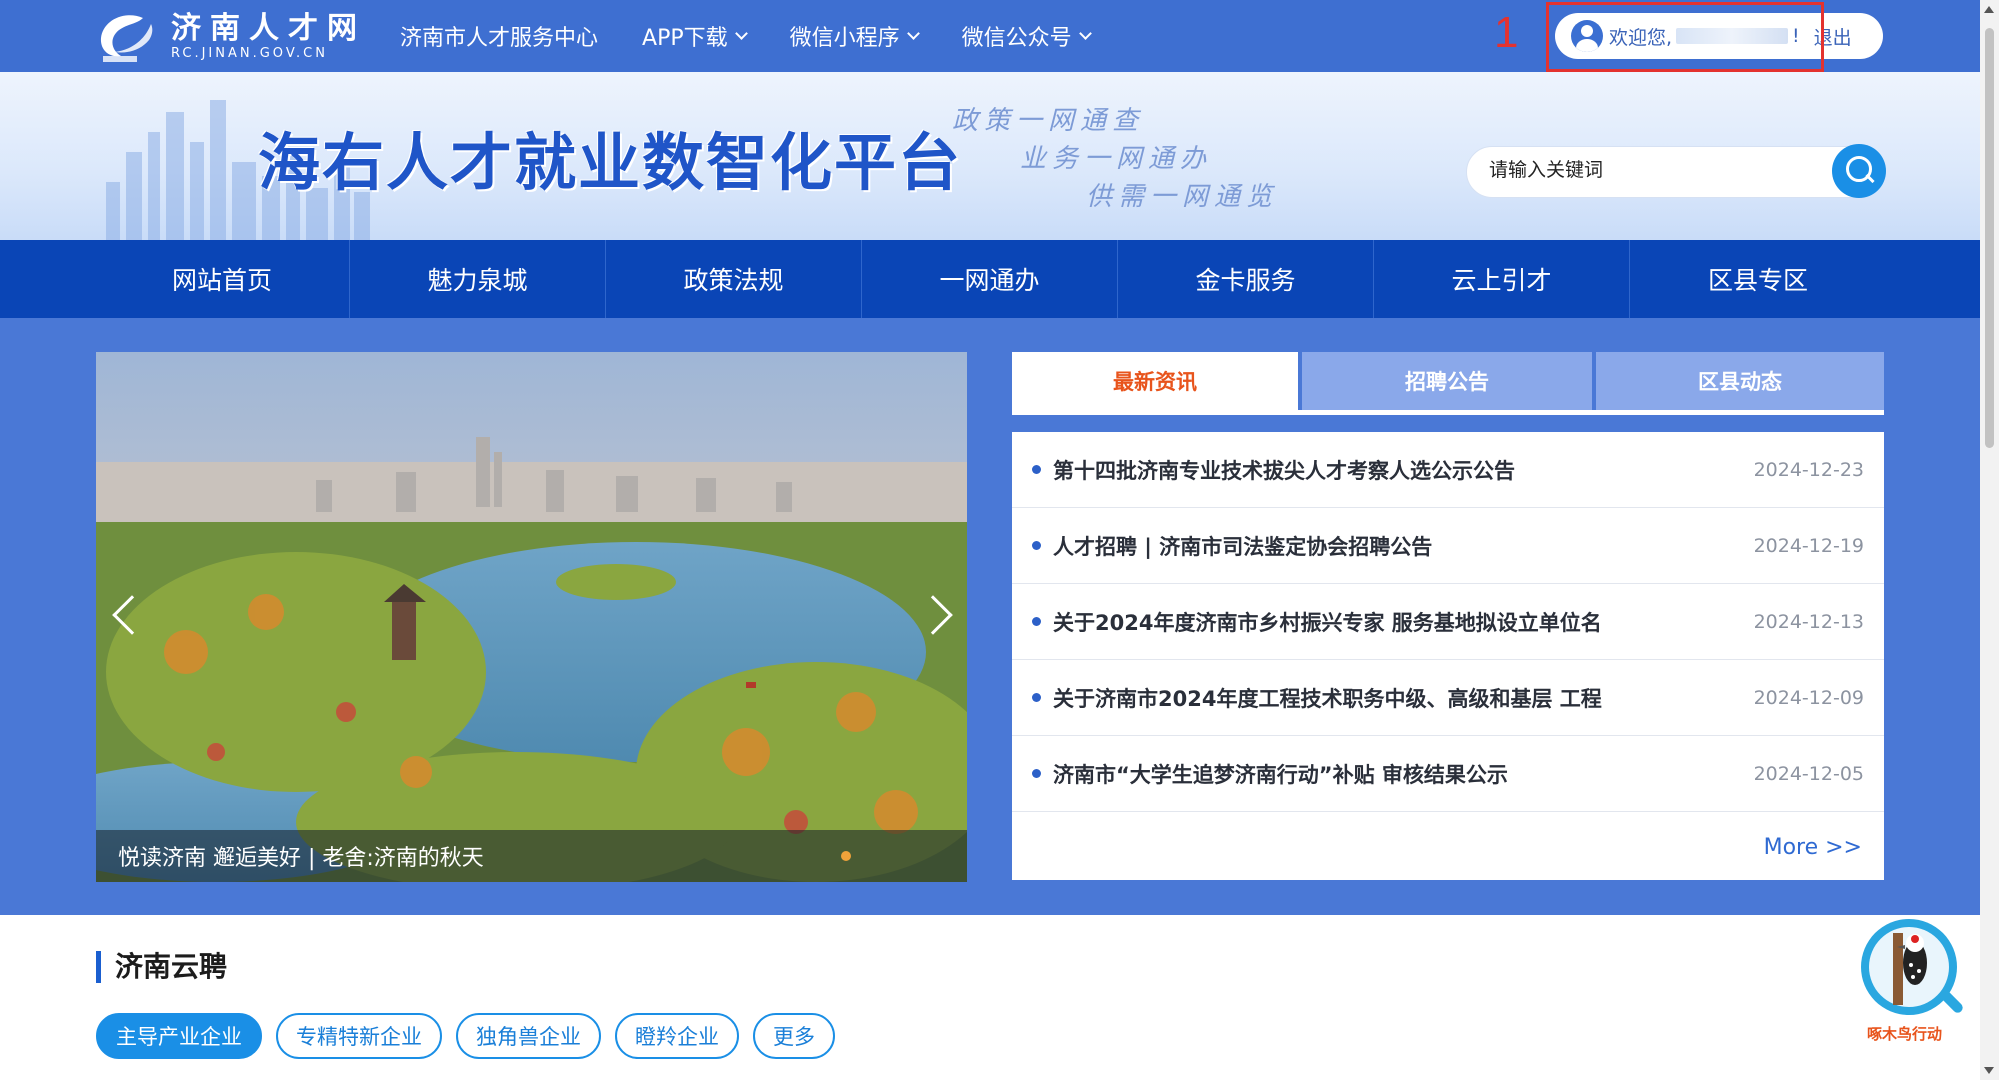 The image size is (1999, 1080). I want to click on carousel-indicator-dot, so click(846, 856).